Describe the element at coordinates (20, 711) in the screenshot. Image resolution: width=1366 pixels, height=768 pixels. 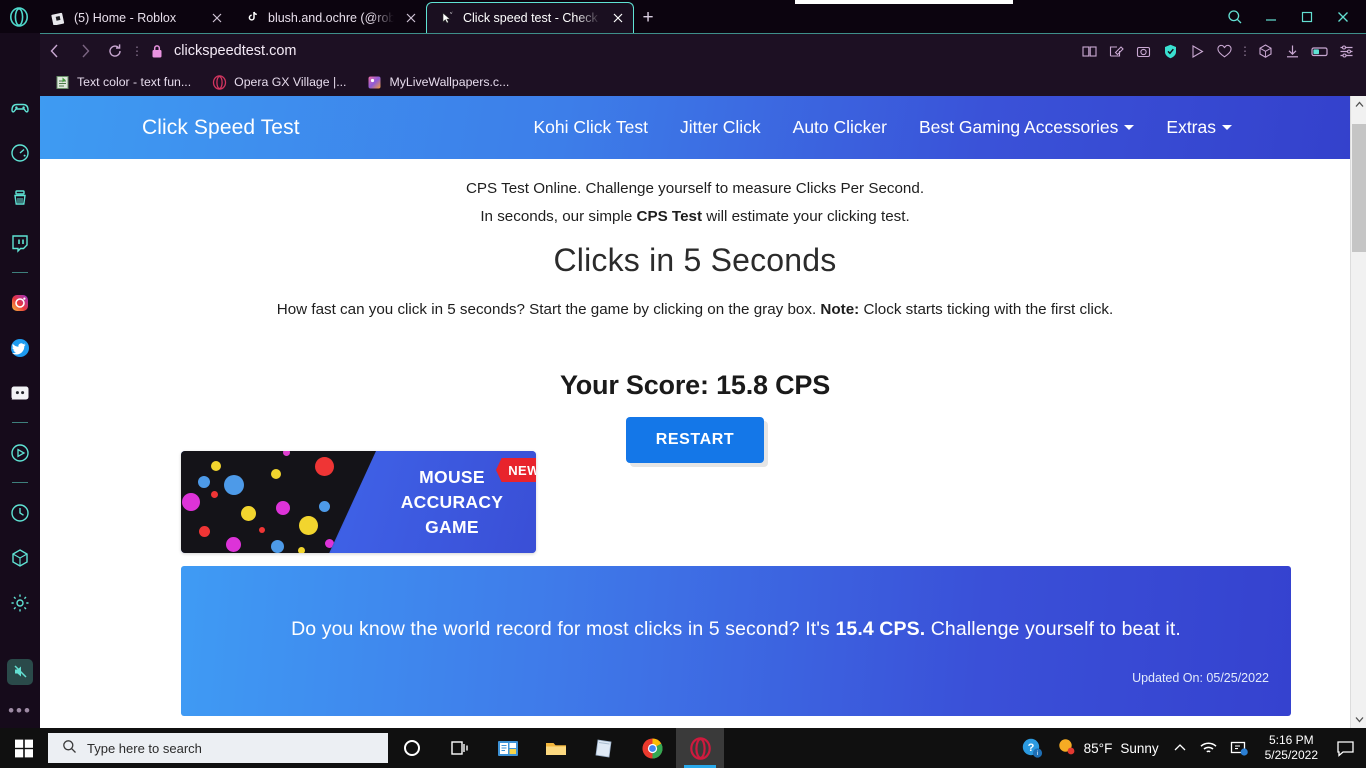
I see `sidebar-more-dots-icon: •••` at that location.